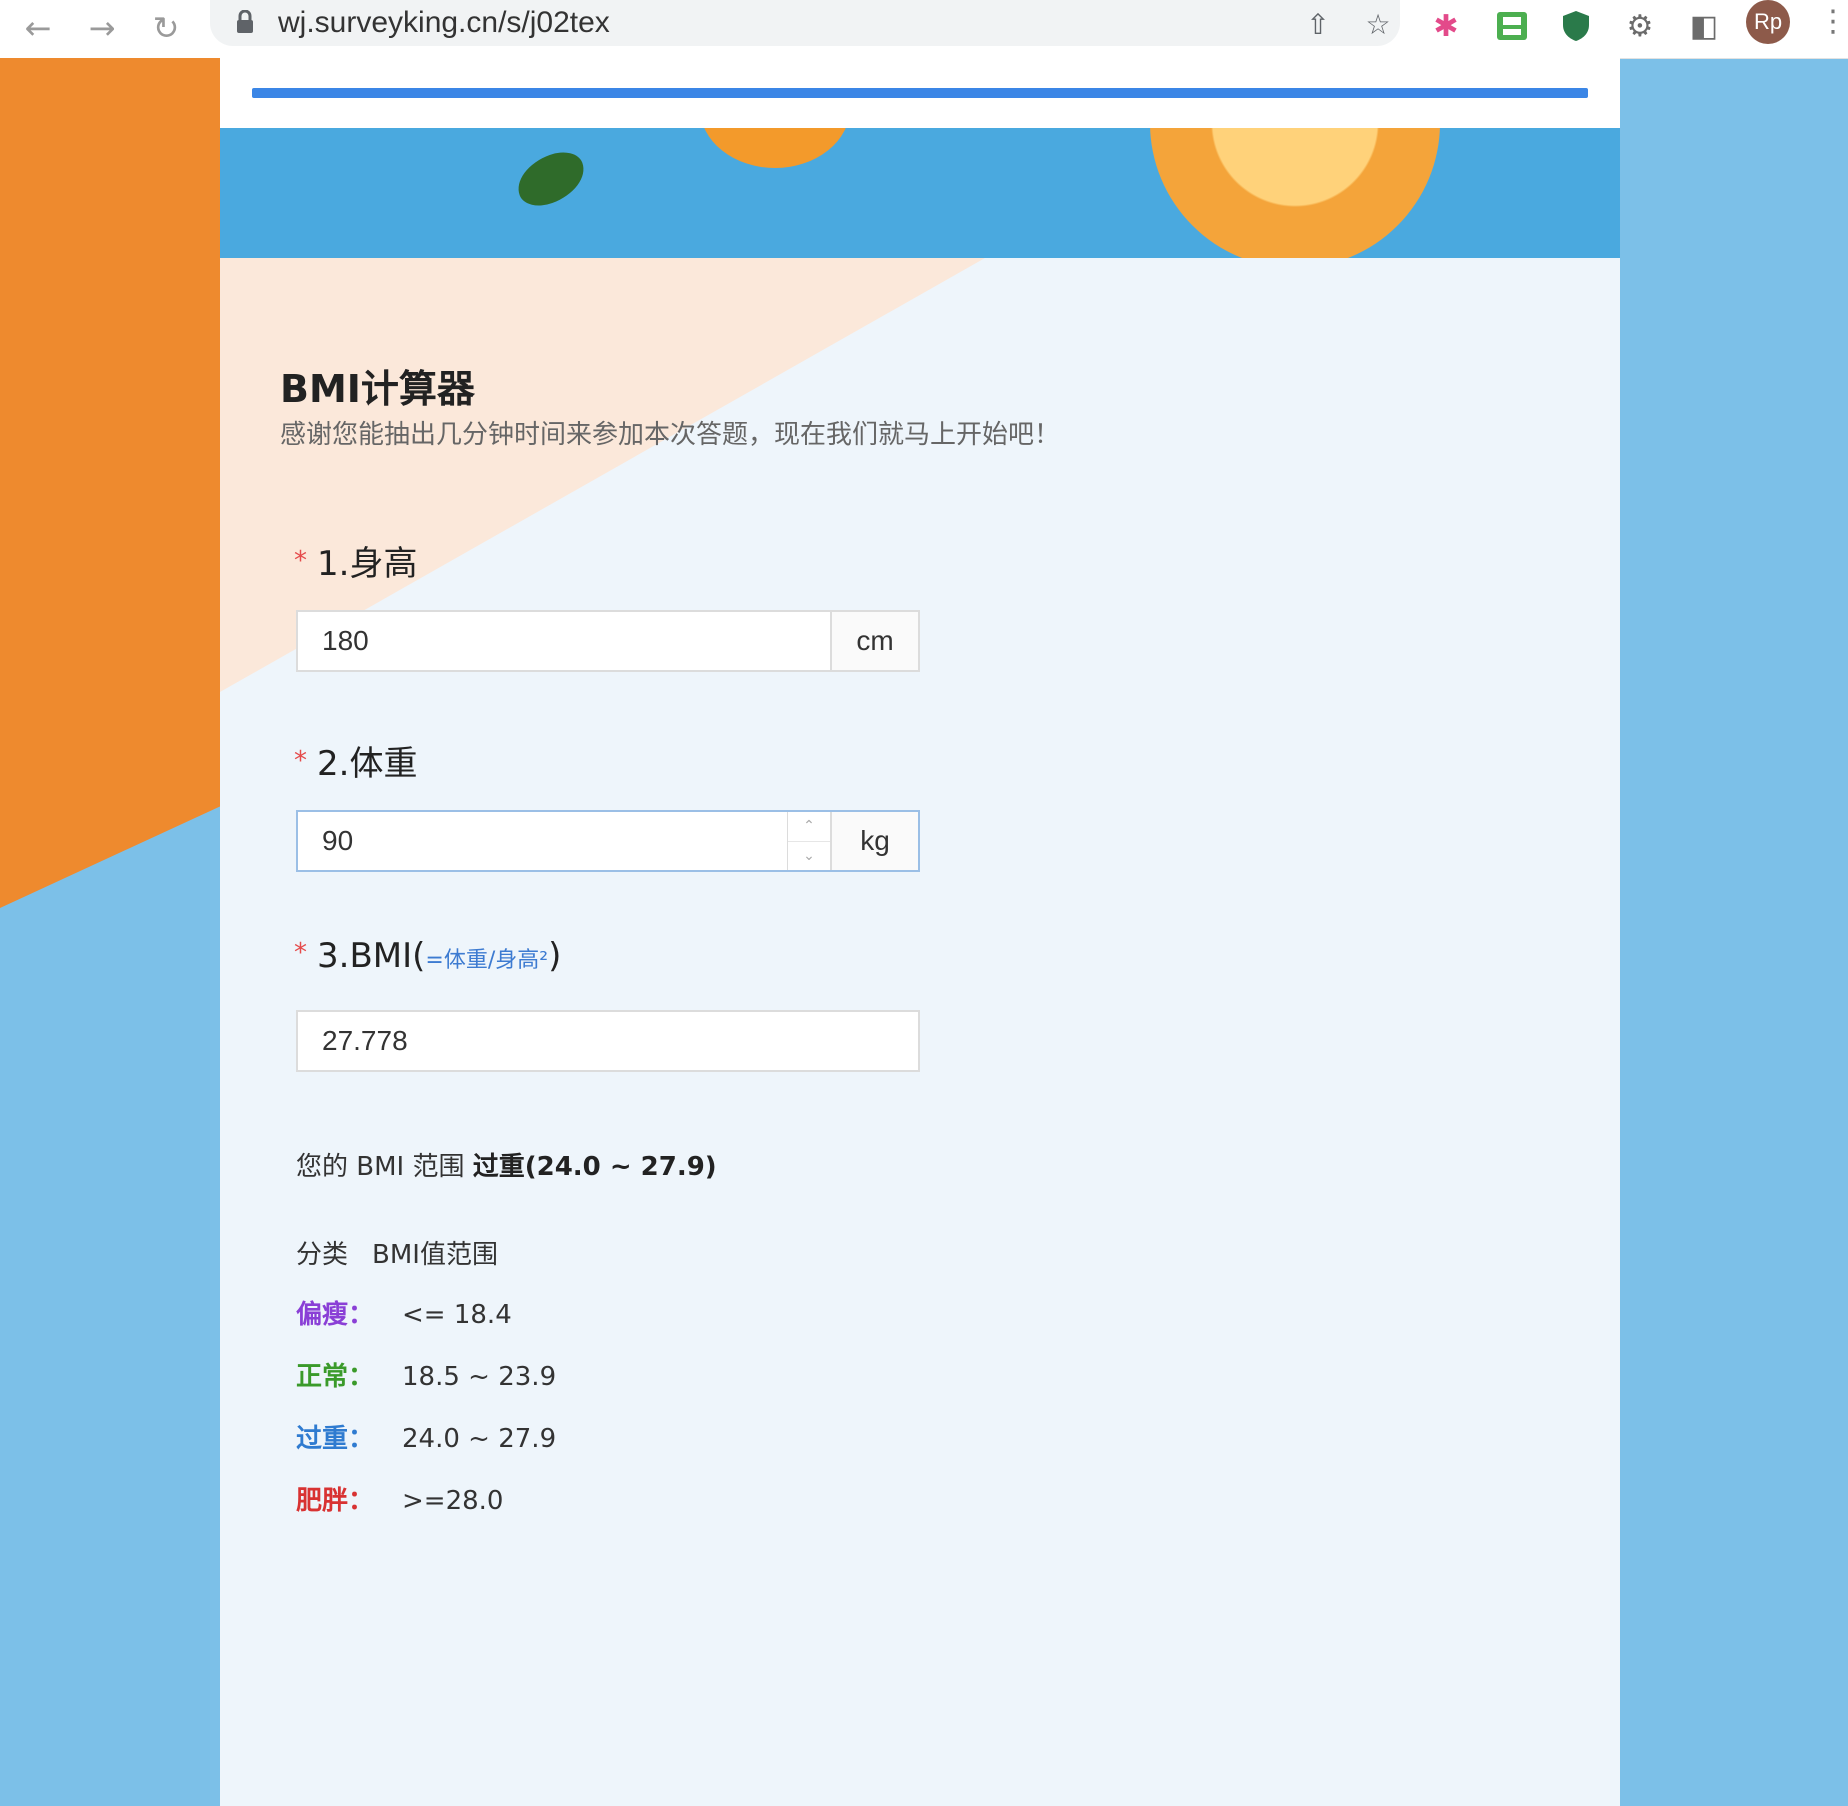 The width and height of the screenshot is (1848, 1806). What do you see at coordinates (775, 148) in the screenshot?
I see `orange-slice-image` at bounding box center [775, 148].